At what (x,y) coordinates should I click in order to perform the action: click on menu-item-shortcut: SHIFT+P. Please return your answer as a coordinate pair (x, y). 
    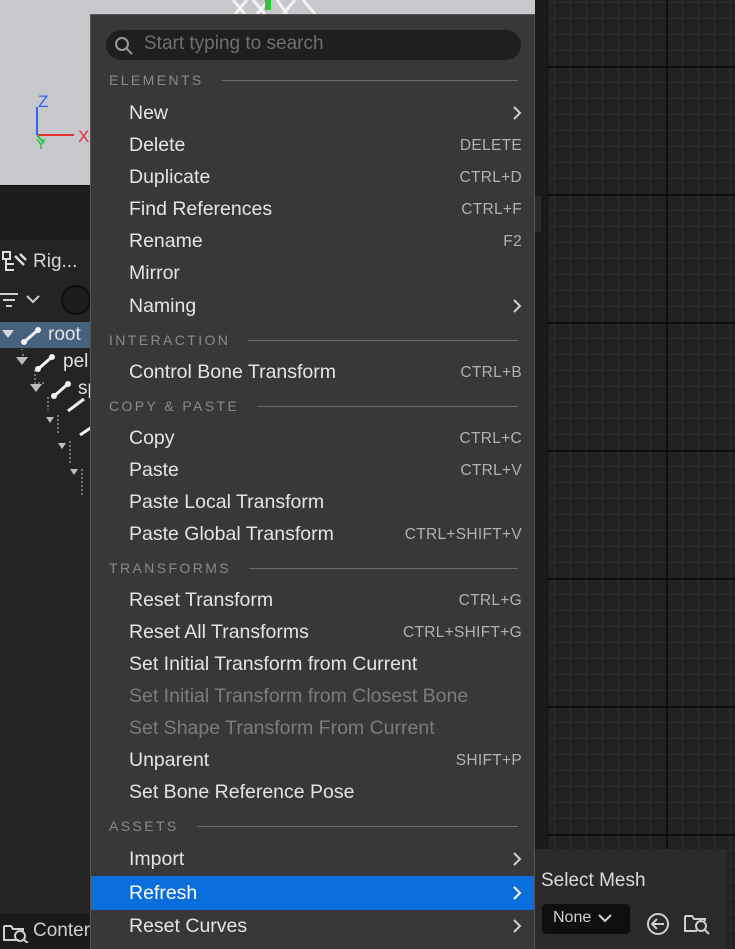
    Looking at the image, I should click on (488, 760).